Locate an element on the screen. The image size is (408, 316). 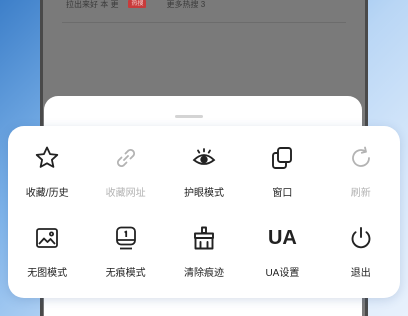
link-icon is located at coordinates (126, 158).